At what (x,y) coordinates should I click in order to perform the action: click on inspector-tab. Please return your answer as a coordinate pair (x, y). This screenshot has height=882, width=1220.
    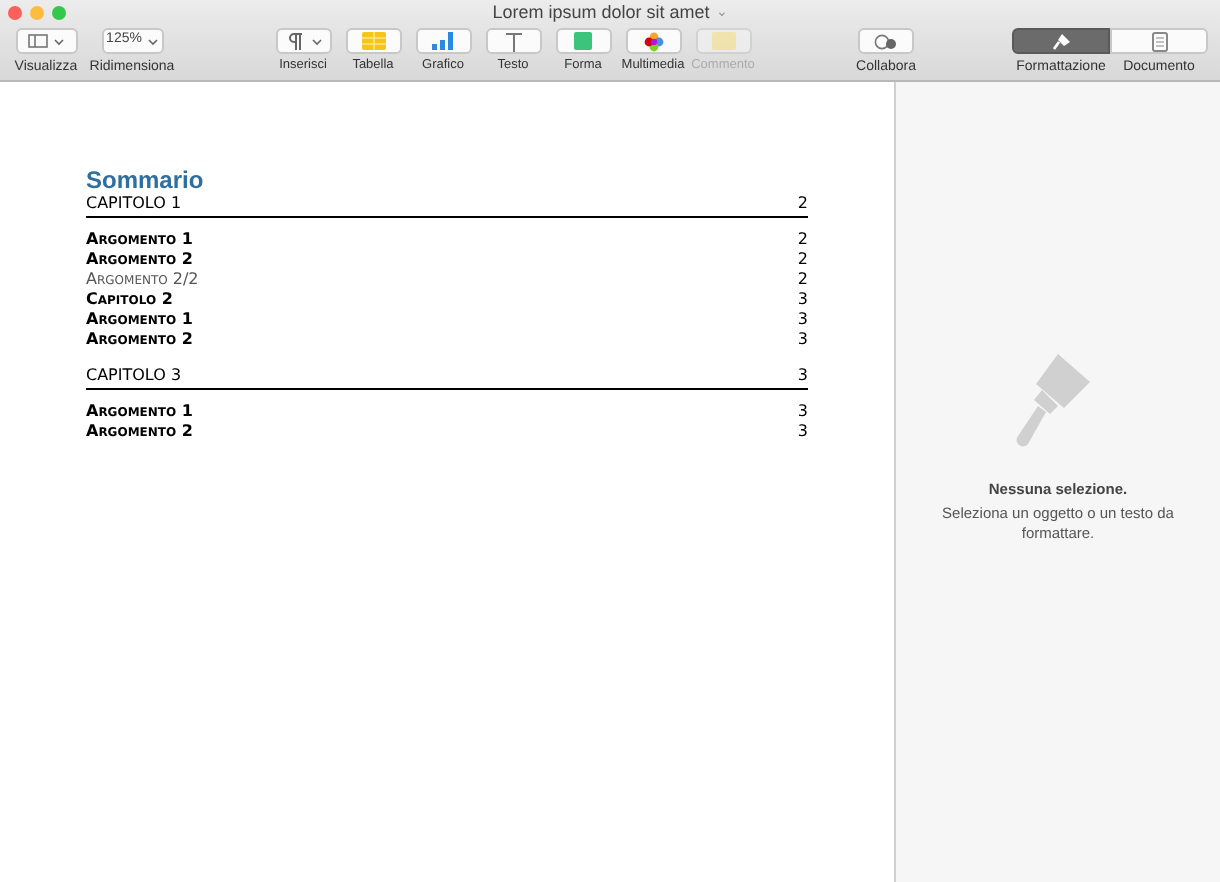
    Looking at the image, I should click on (1061, 41).